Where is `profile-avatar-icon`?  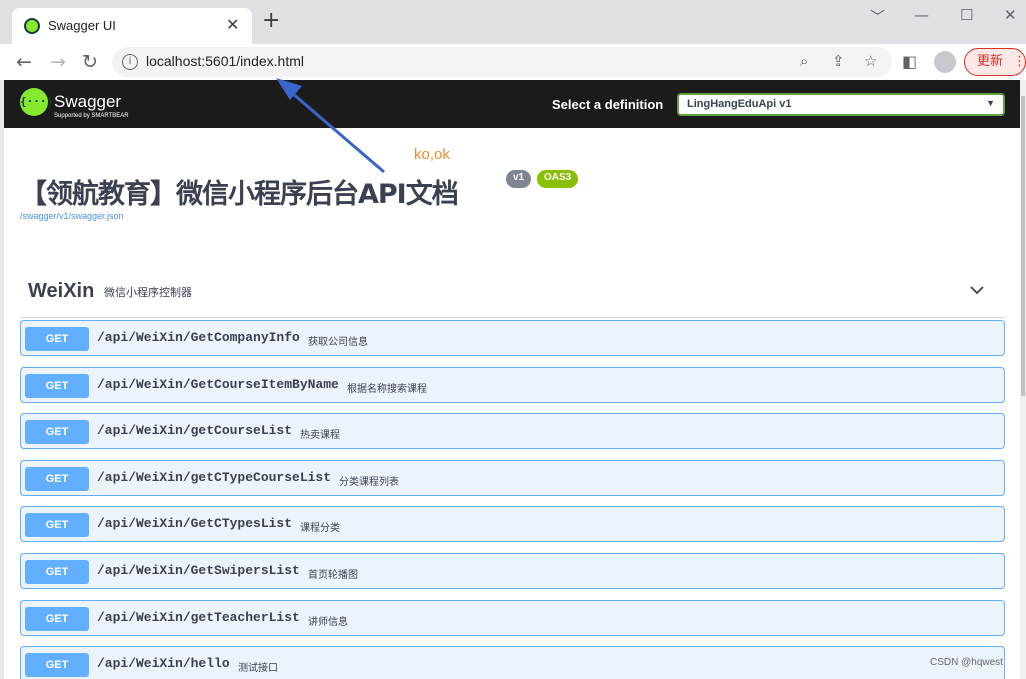
profile-avatar-icon is located at coordinates (945, 62).